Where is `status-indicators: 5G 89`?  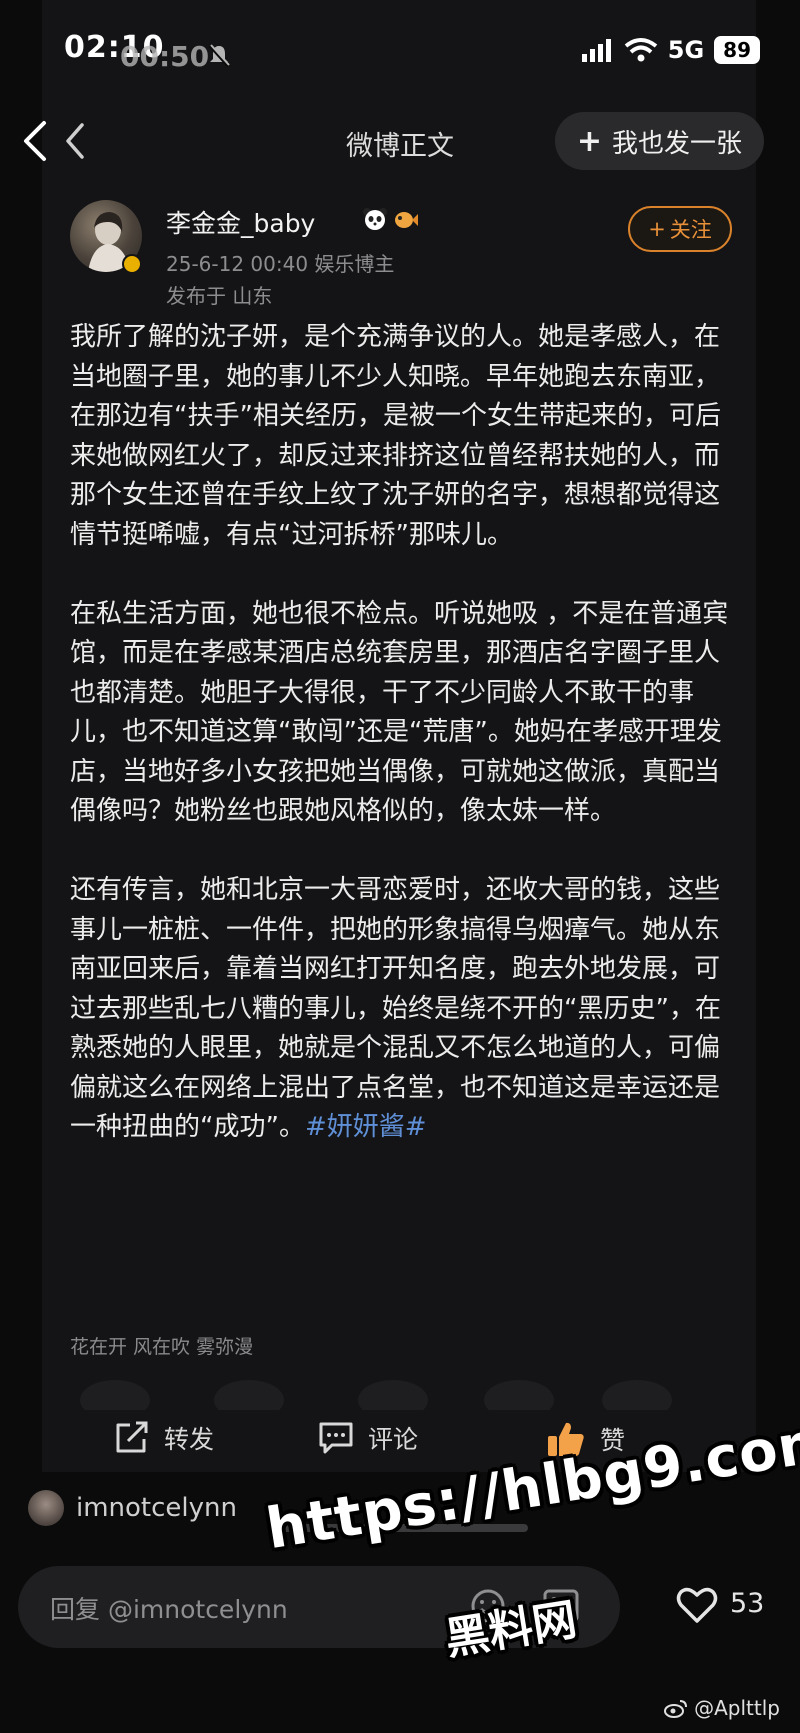 status-indicators: 5G 89 is located at coordinates (670, 50).